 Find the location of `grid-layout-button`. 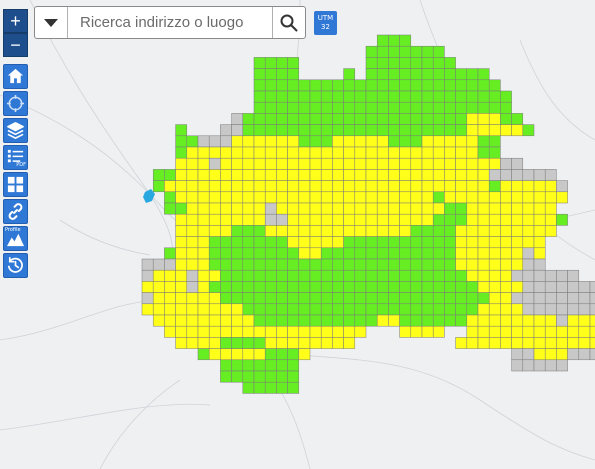

grid-layout-button is located at coordinates (15, 184).